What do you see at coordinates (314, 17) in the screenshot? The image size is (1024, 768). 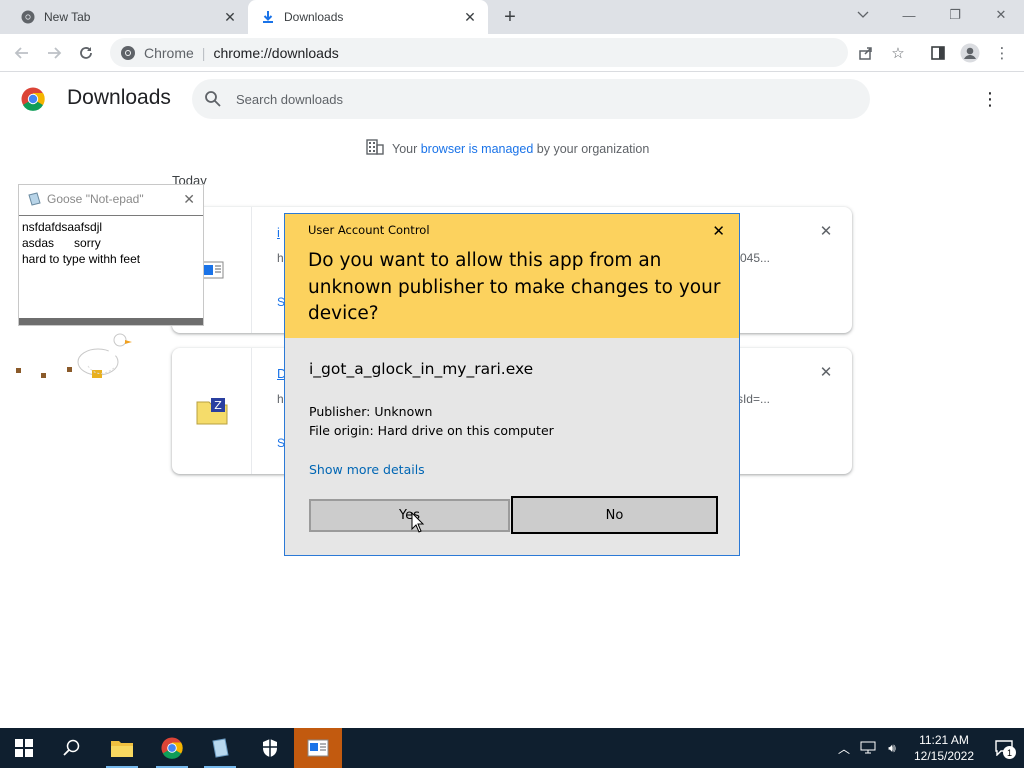 I see `tab-title: Downloads` at bounding box center [314, 17].